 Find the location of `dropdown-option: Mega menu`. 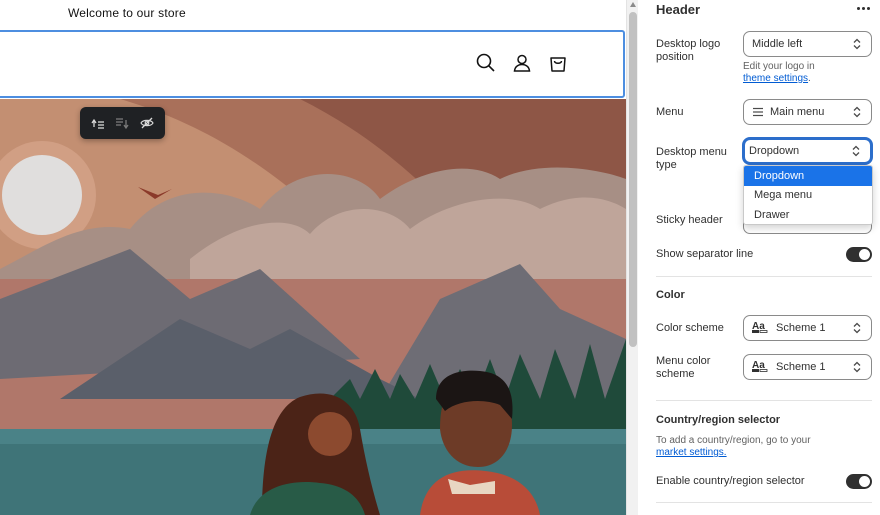

dropdown-option: Mega menu is located at coordinates (808, 196).